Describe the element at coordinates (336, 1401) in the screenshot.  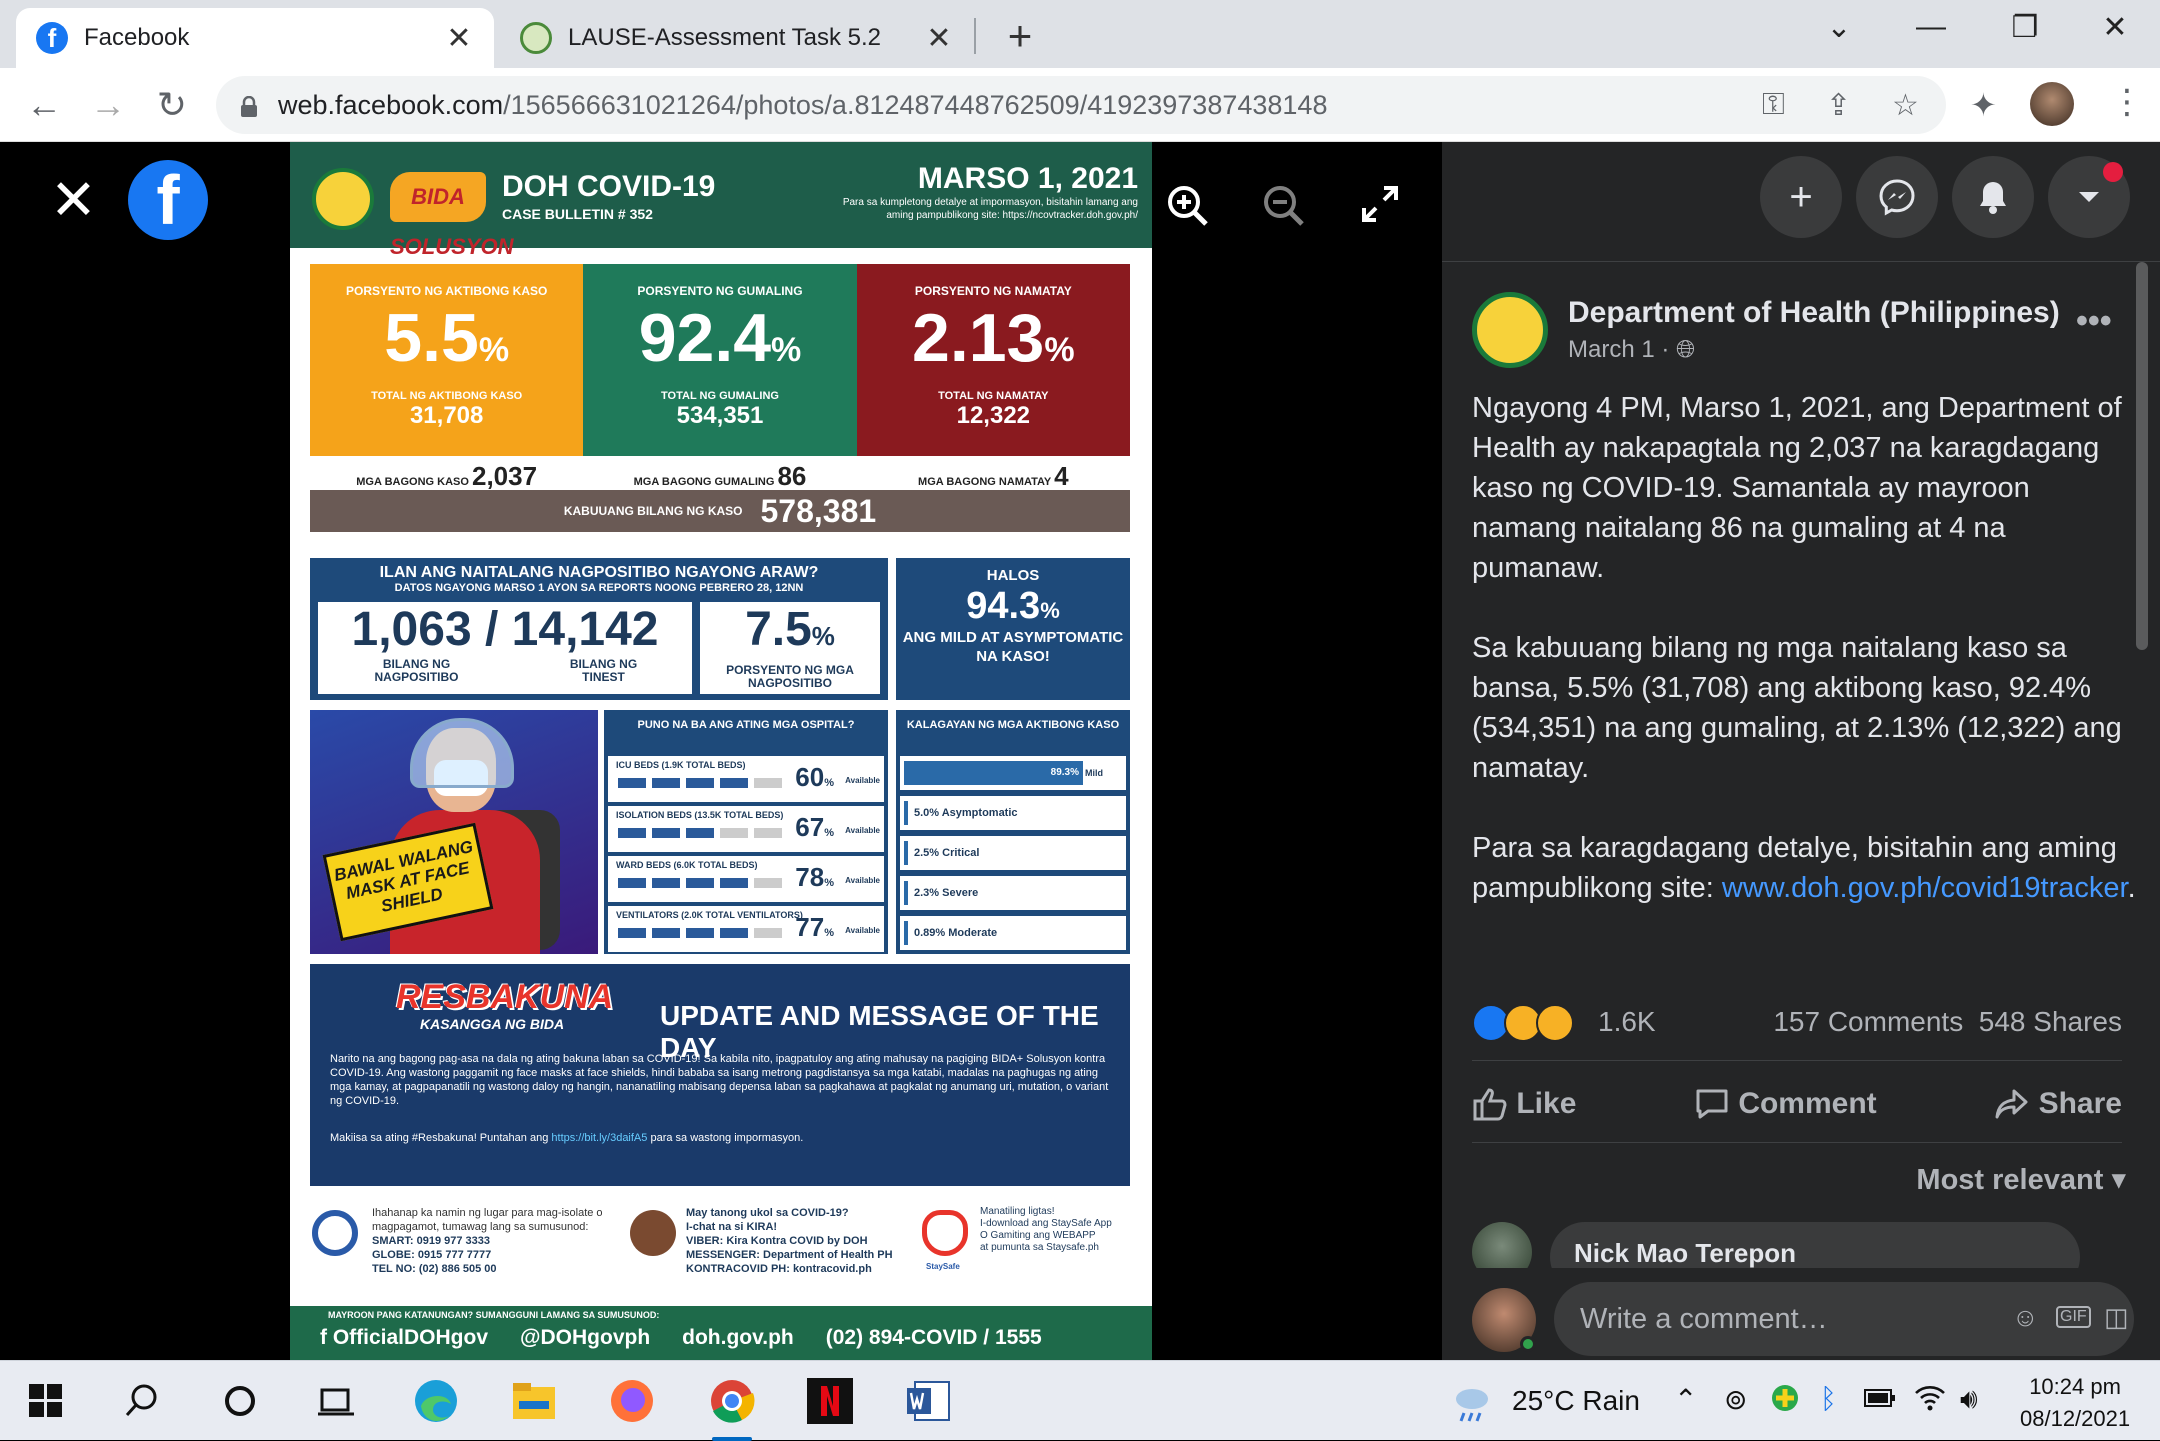
I see `task-view-icon` at that location.